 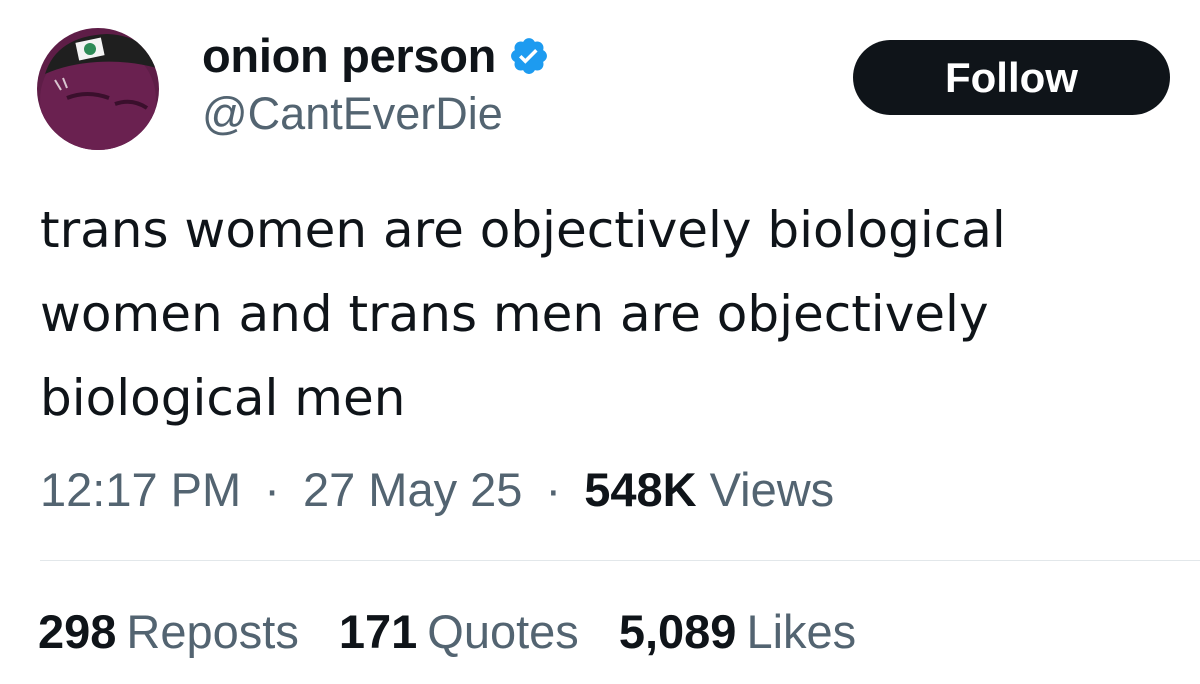 What do you see at coordinates (503, 631) in the screenshot?
I see `quotes-label: Quotes` at bounding box center [503, 631].